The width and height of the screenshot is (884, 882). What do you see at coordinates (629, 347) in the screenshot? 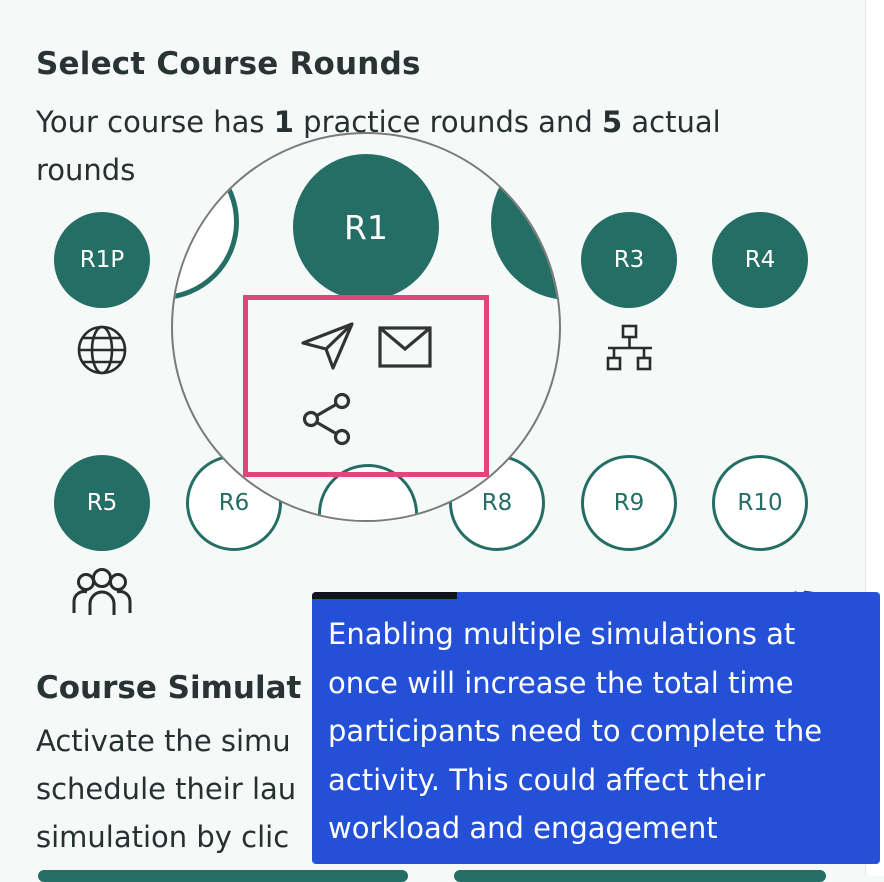
I see `network-icon` at bounding box center [629, 347].